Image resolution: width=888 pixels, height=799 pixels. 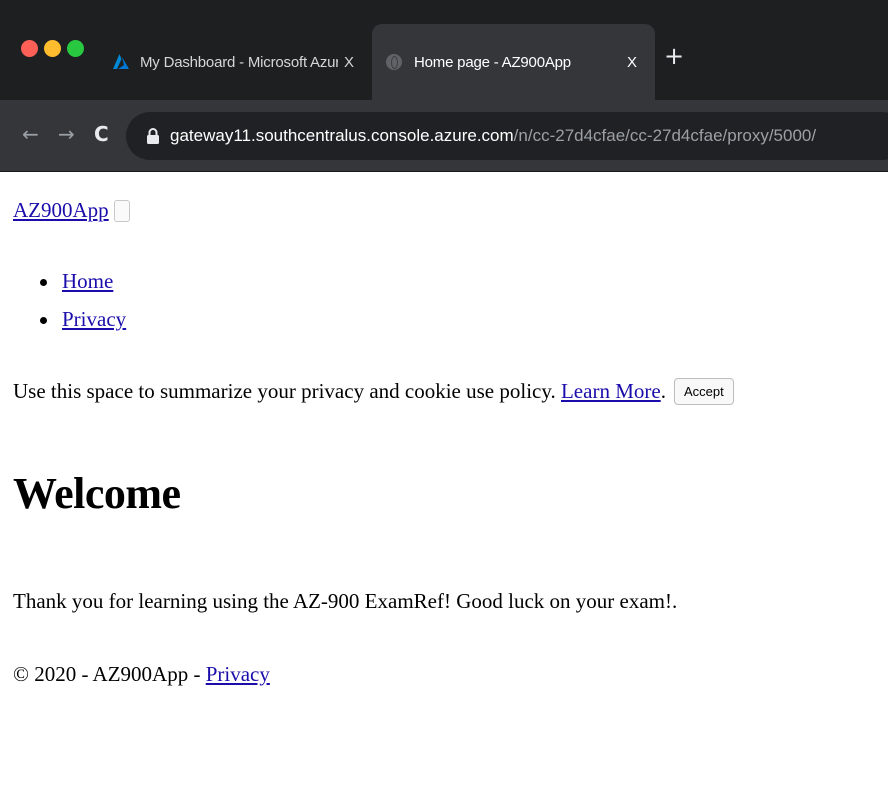 What do you see at coordinates (94, 319) in the screenshot?
I see `privacy-link: Privacy` at bounding box center [94, 319].